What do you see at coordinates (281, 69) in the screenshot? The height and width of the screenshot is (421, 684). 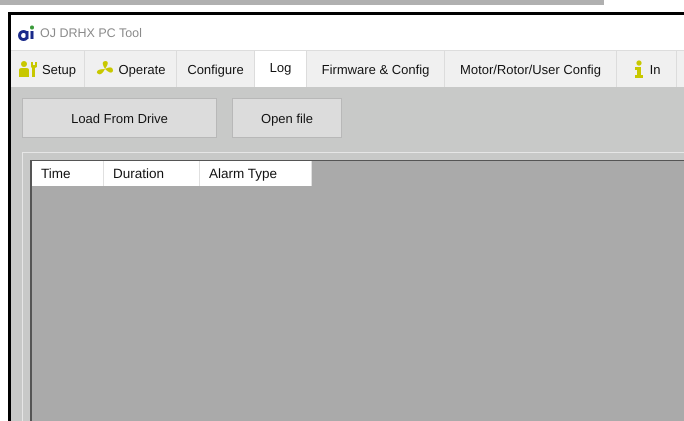 I see `tab: Log` at bounding box center [281, 69].